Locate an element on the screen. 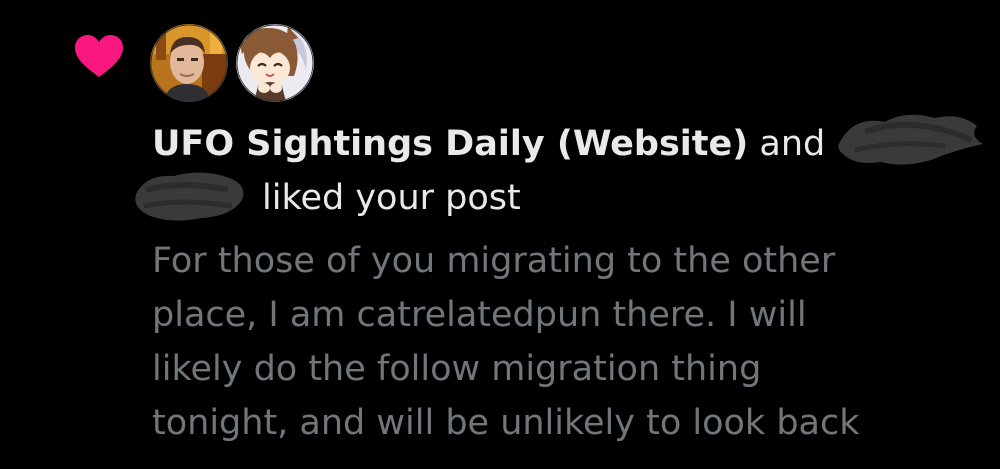 Image resolution: width=1000 pixels, height=469 pixels. heart-icon is located at coordinates (99, 56).